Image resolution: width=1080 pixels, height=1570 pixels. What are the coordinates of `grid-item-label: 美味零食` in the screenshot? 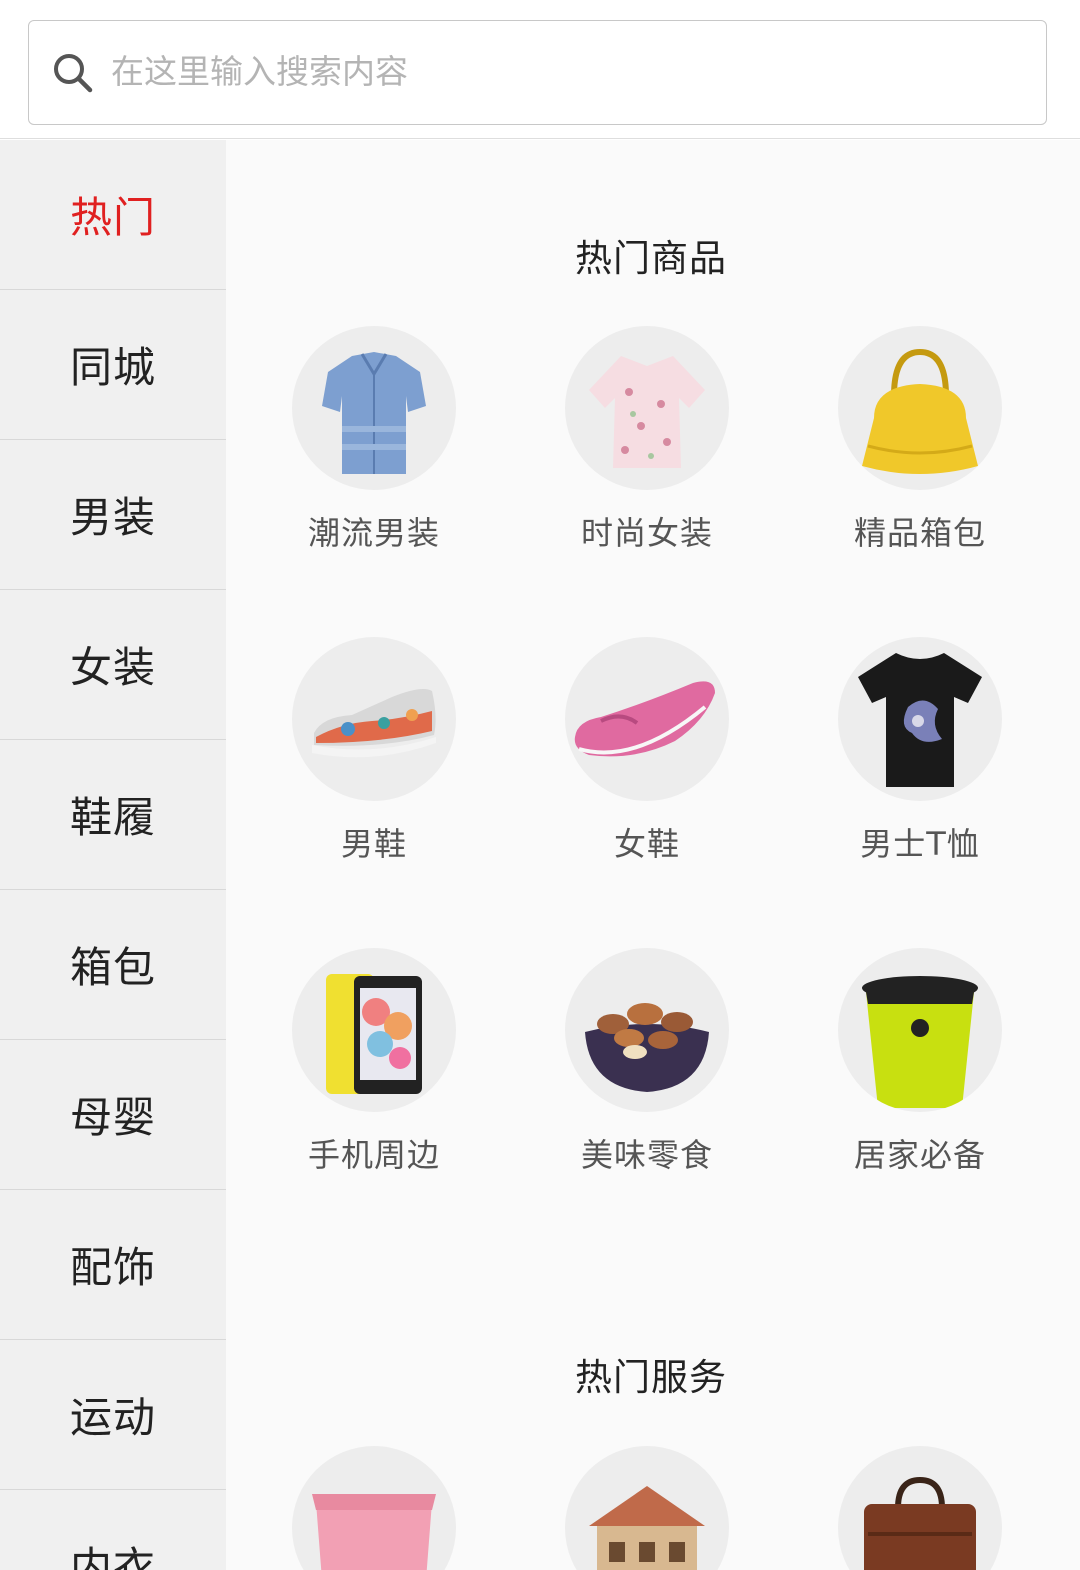 It's located at (646, 1155).